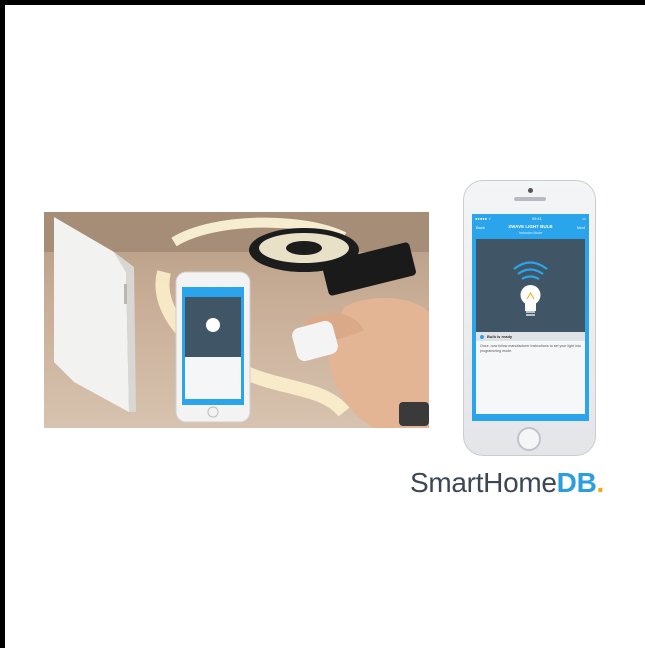 The height and width of the screenshot is (648, 645). I want to click on clock-text: 09:41, so click(536, 218).